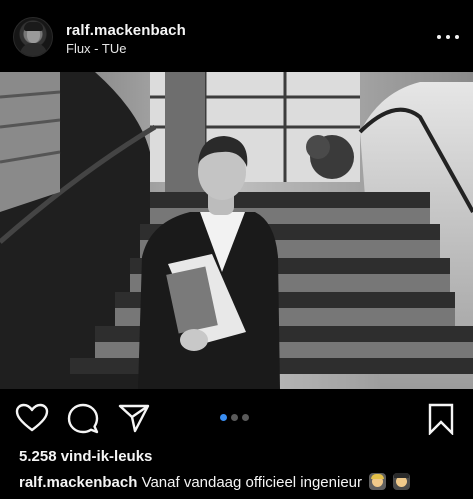  I want to click on man-graduate-emoji, so click(402, 481).